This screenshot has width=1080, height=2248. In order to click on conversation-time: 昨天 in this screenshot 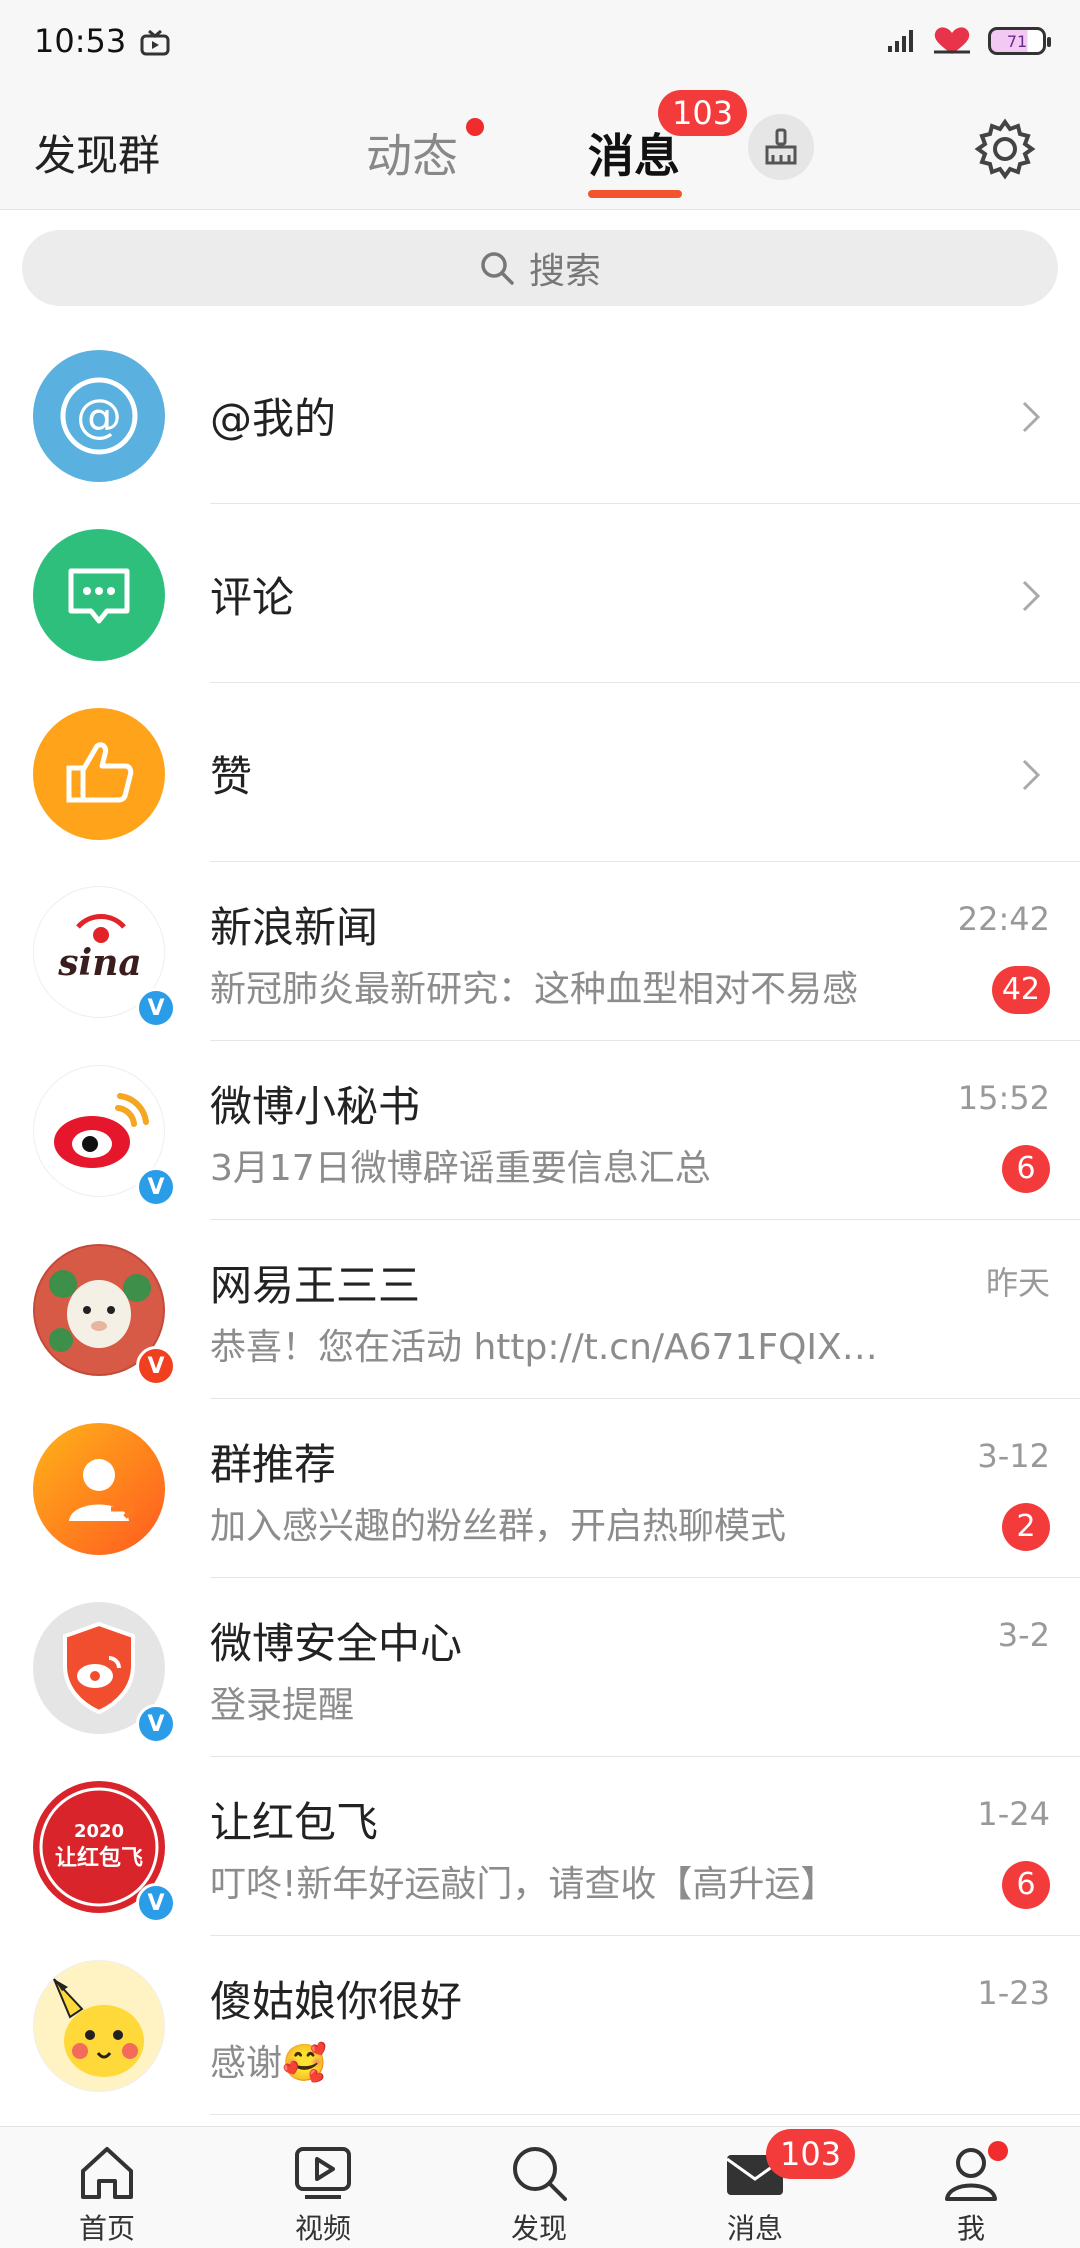, I will do `click(1017, 1283)`.